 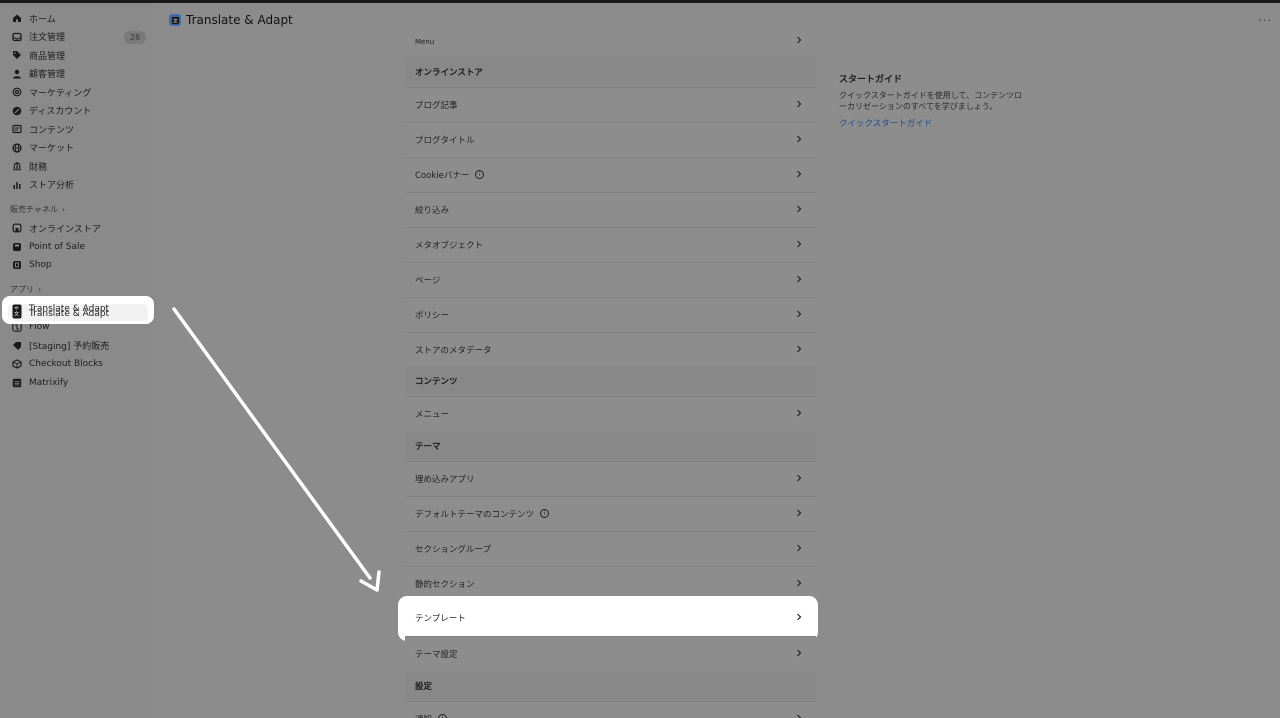 I want to click on window-top-edge, so click(x=640, y=1).